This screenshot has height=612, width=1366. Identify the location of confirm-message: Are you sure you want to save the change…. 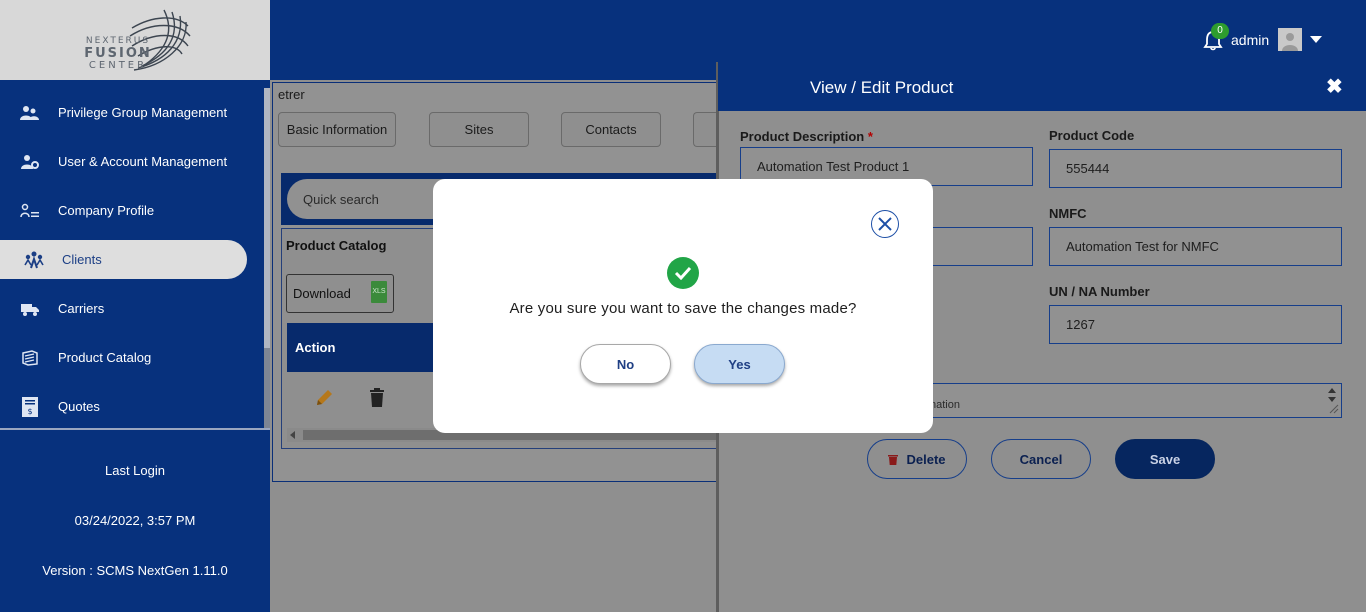
(683, 308).